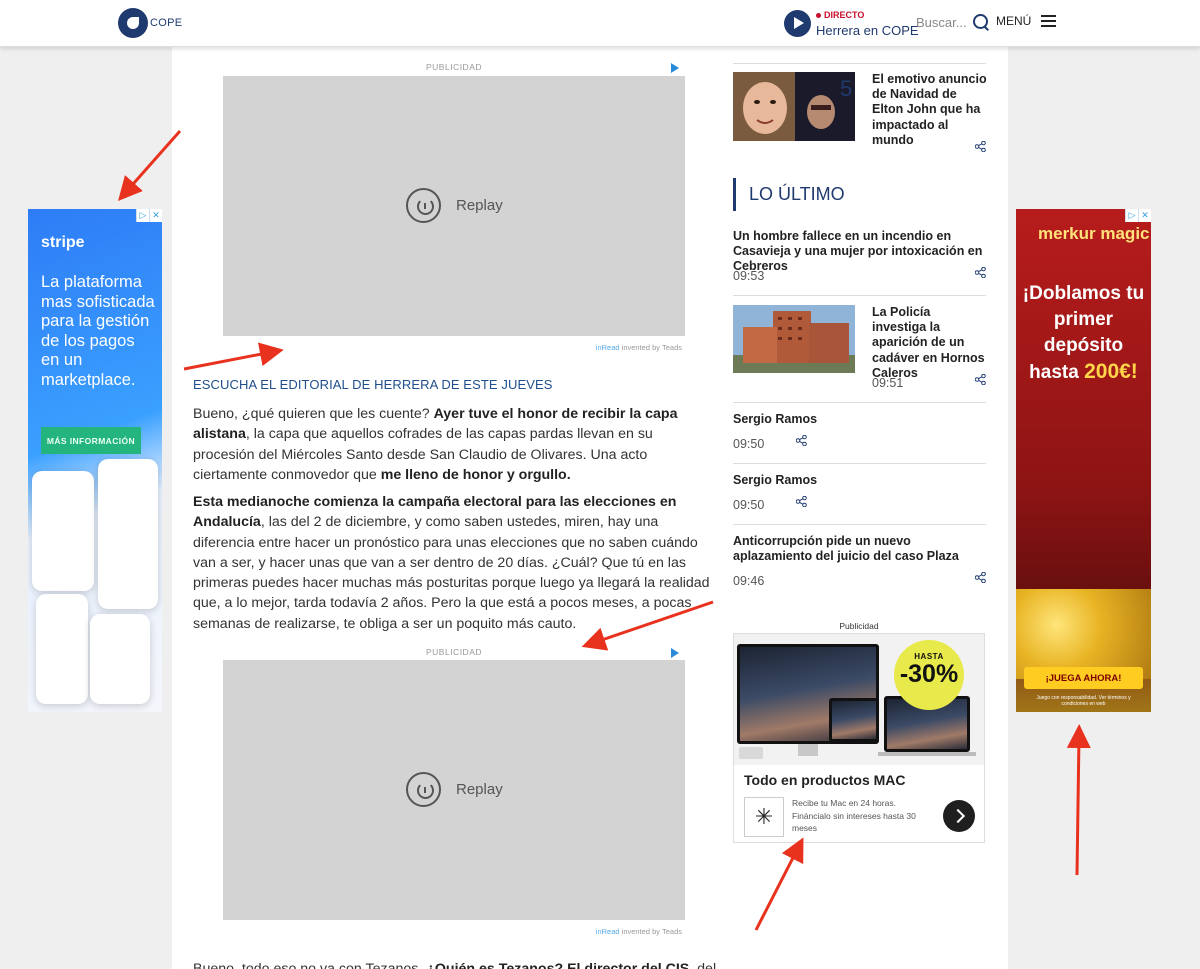 Image resolution: width=1200 pixels, height=969 pixels. I want to click on logo-text: COPE, so click(166, 23).